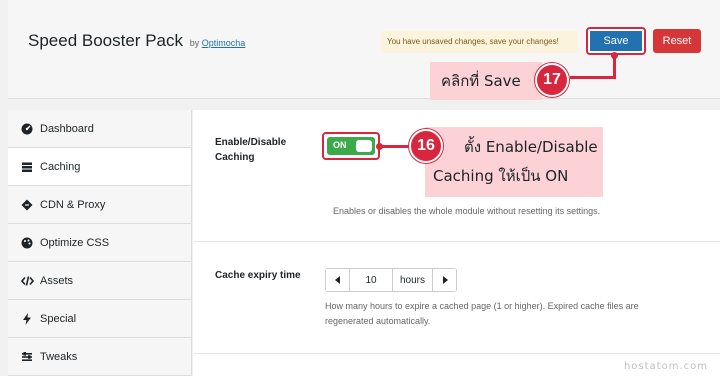 The height and width of the screenshot is (376, 720). What do you see at coordinates (514, 162) in the screenshot?
I see `callout-16-box: ตั้ง Enable/Disable Caching ให้เป็น ON` at bounding box center [514, 162].